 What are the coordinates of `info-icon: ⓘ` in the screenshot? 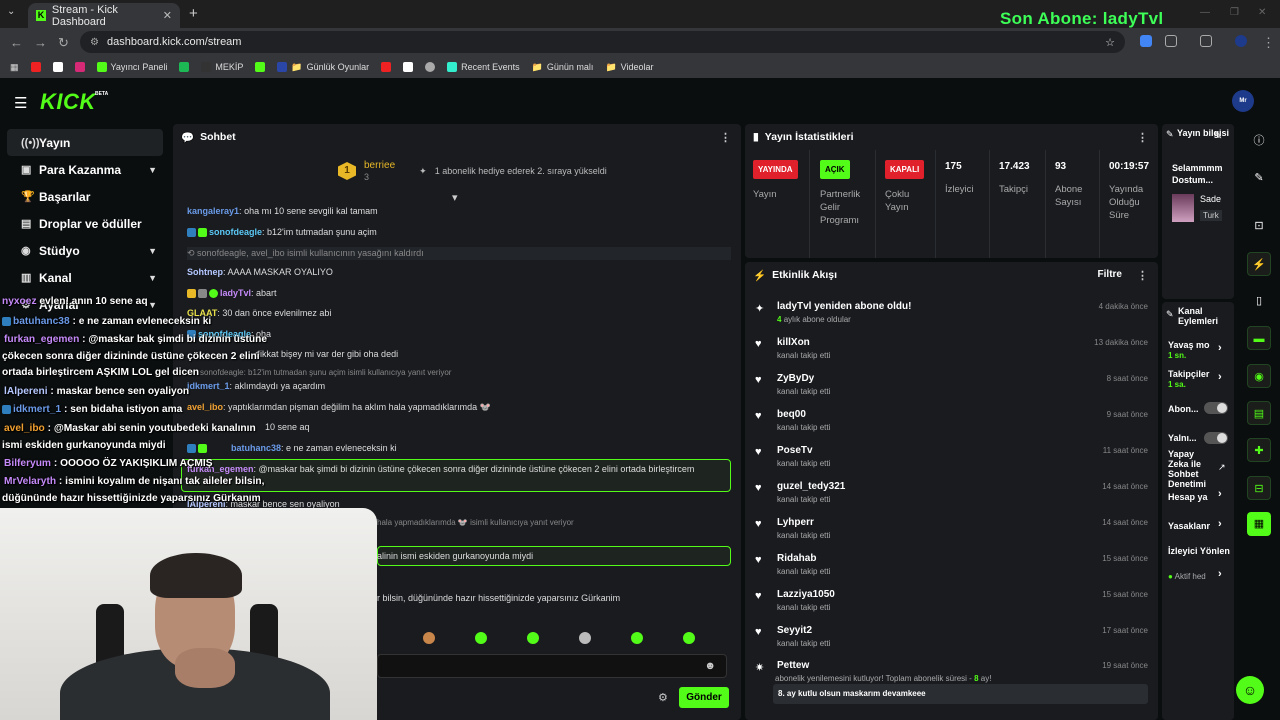 It's located at (1259, 141).